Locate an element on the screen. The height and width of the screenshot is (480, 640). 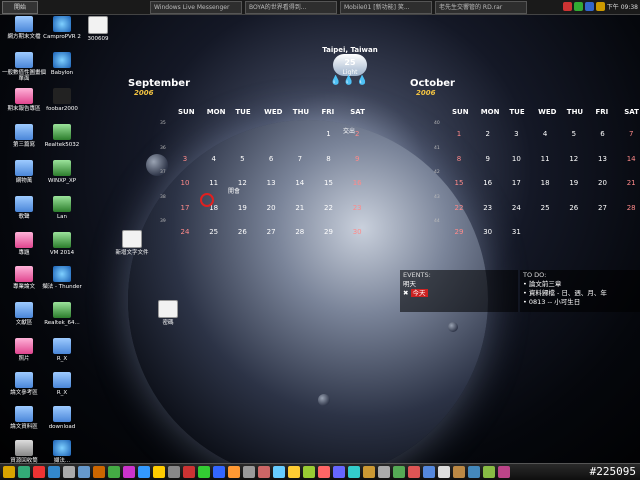
todo-item: • 資料歸檔 - 日、週、月、年 is located at coordinates (580, 293).